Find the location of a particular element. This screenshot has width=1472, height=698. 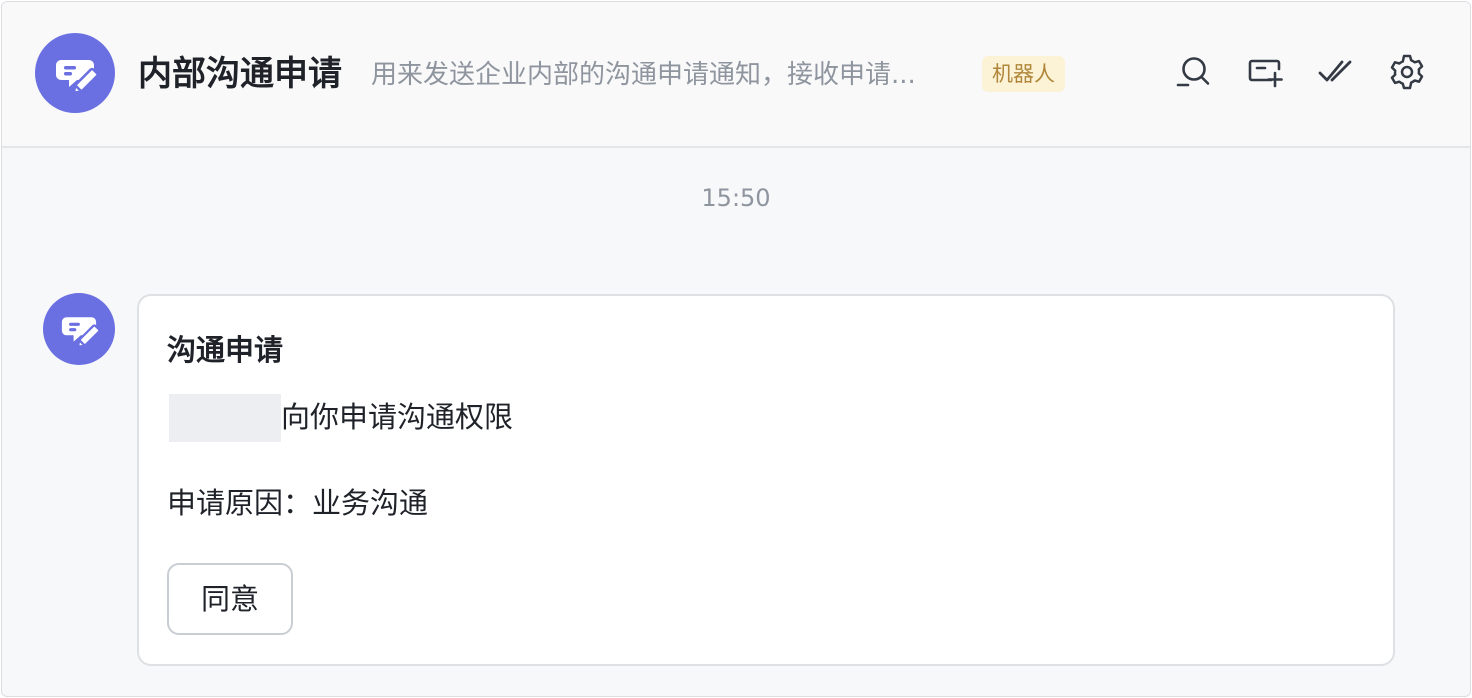

double-check-icon is located at coordinates (1335, 71).